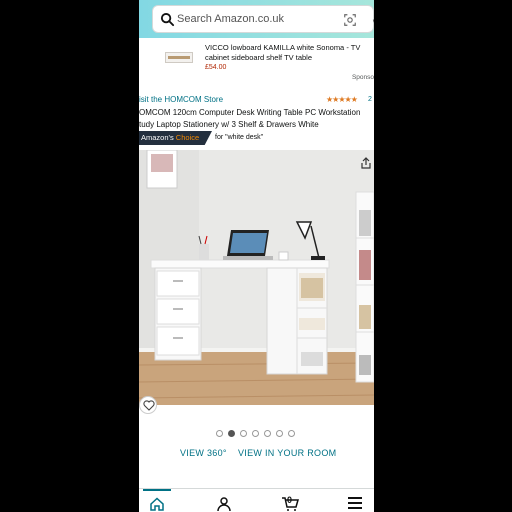 Image resolution: width=512 pixels, height=512 pixels. What do you see at coordinates (179, 57) in the screenshot?
I see `ad-thumbnail` at bounding box center [179, 57].